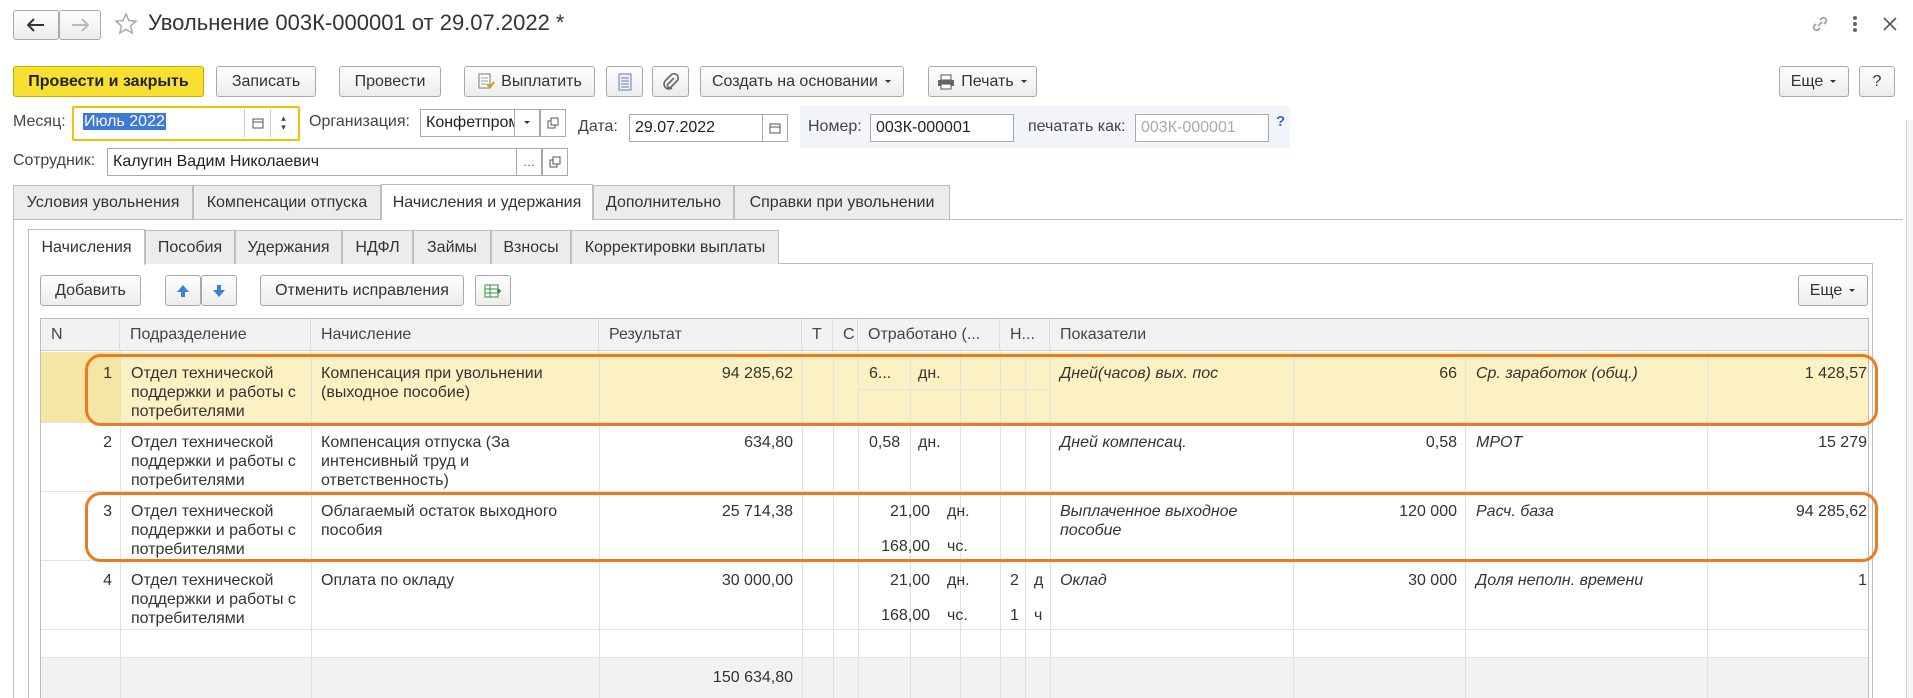 This screenshot has width=1913, height=698. I want to click on month-field: Июль 2022, so click(162, 123).